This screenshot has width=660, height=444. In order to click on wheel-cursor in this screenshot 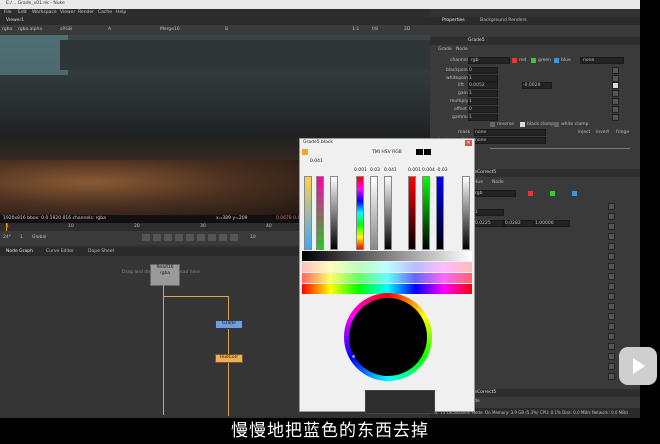, I will do `click(353, 356)`.